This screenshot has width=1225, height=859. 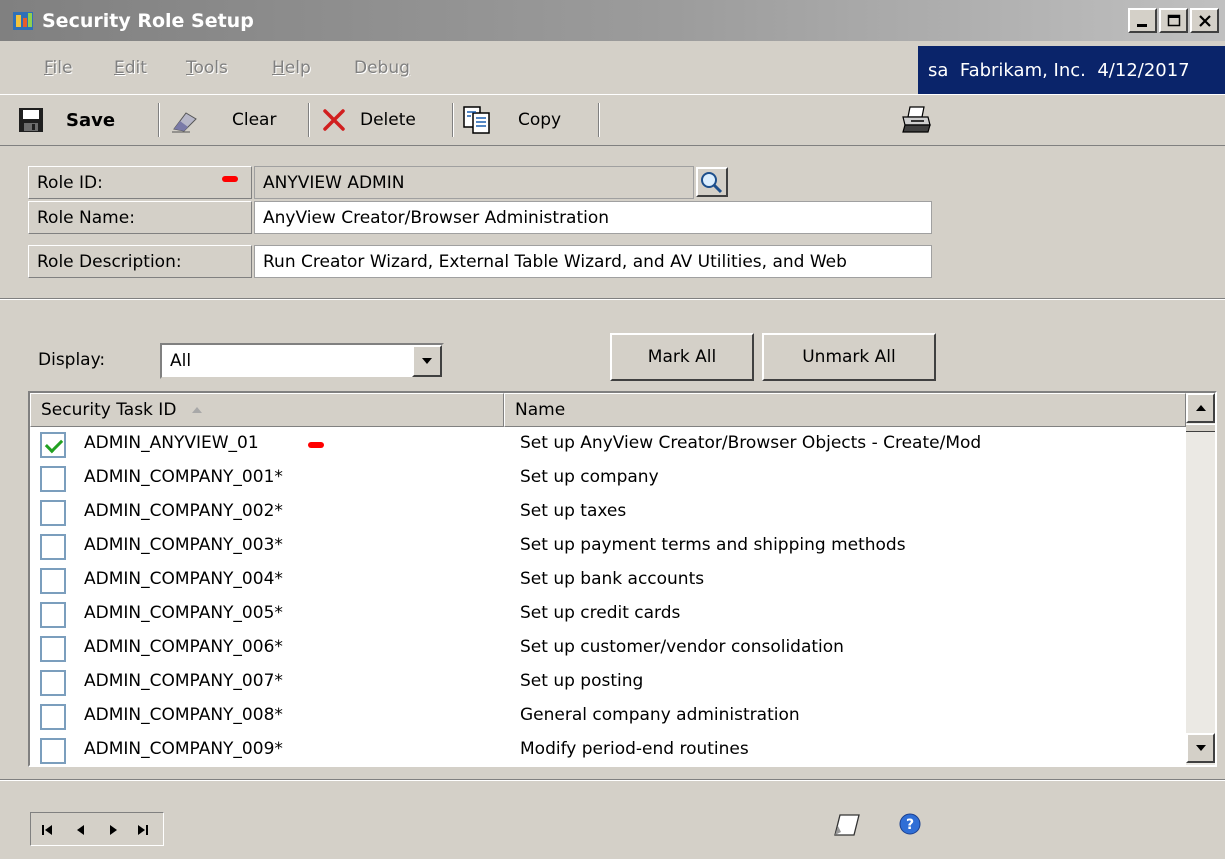 I want to click on first-record-button, so click(x=49, y=830).